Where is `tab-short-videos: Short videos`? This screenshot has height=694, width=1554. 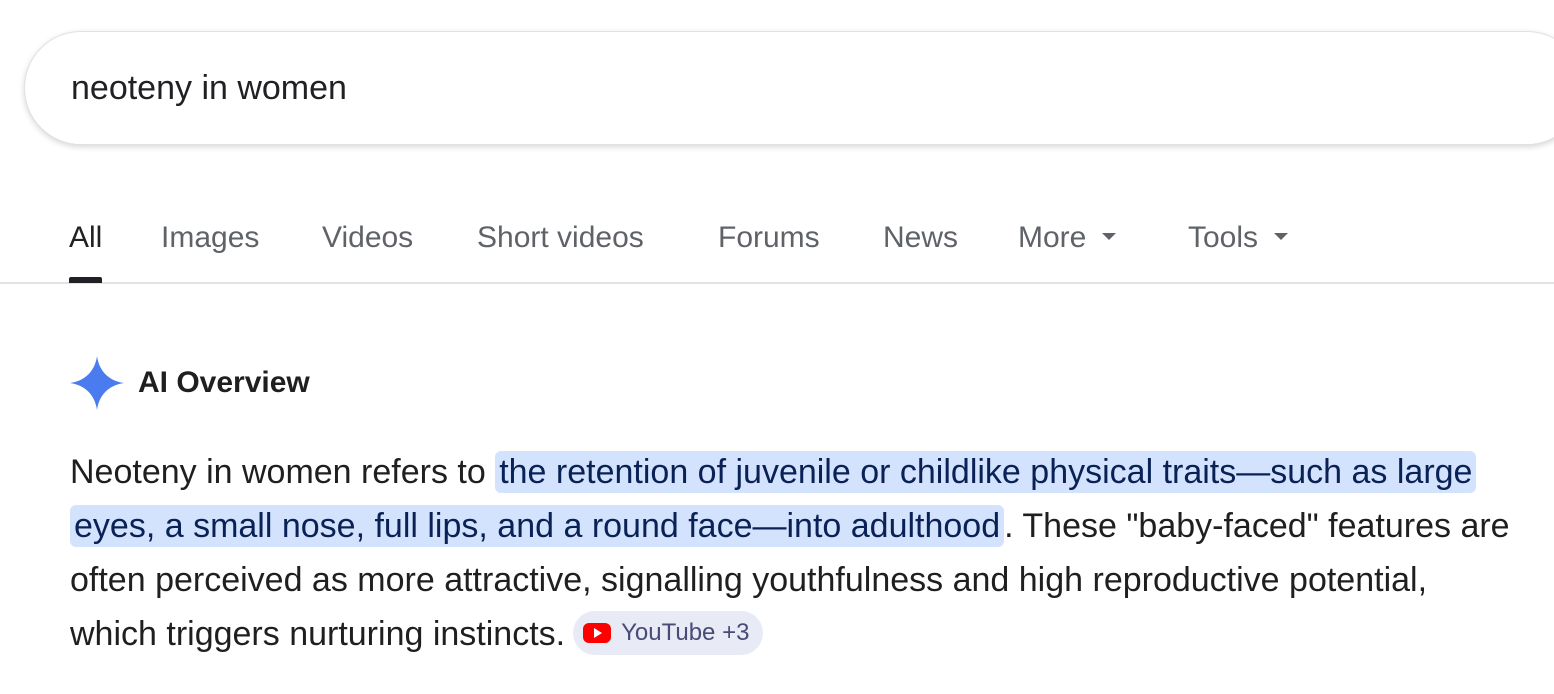 tab-short-videos: Short videos is located at coordinates (560, 238).